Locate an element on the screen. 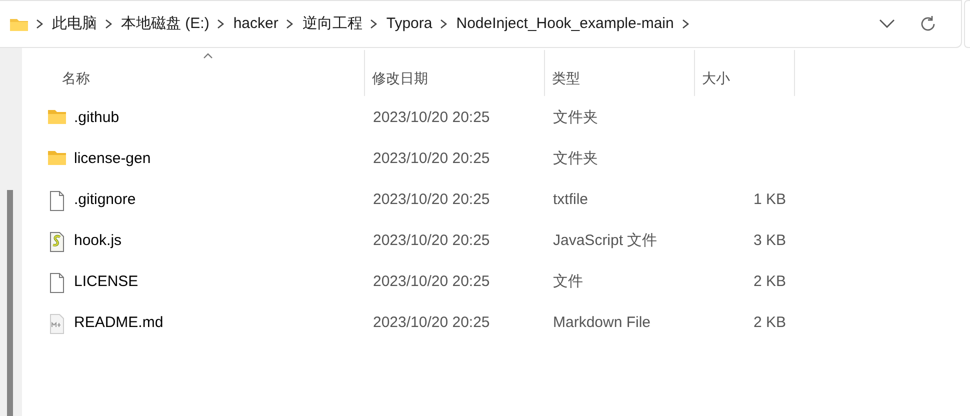  column-header: 名称 is located at coordinates (193, 73).